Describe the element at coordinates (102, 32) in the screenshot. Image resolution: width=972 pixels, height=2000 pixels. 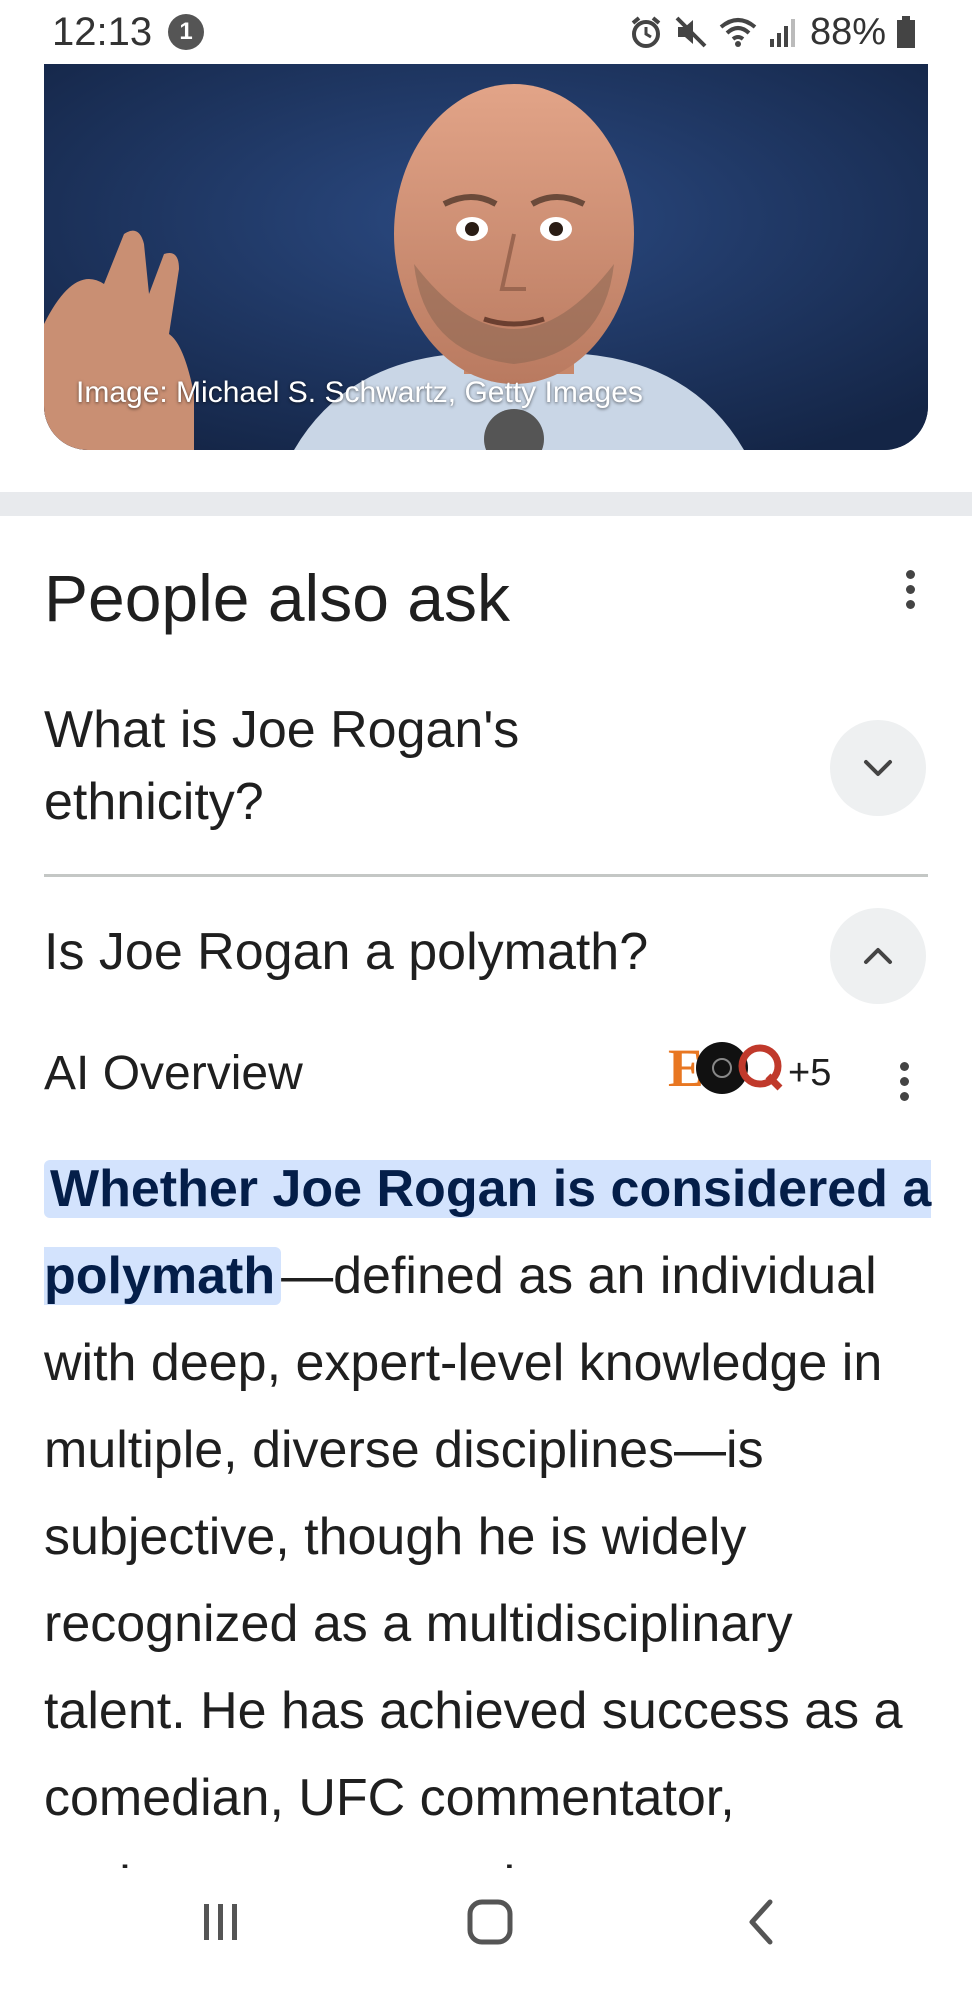
I see `clock: 12:13` at that location.